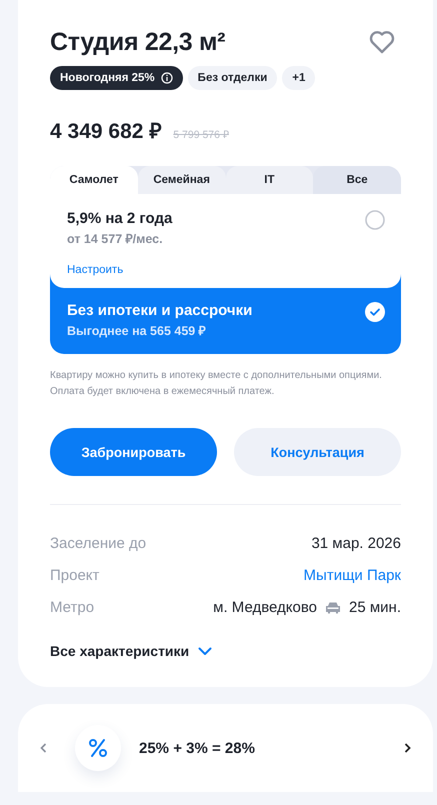 This screenshot has height=805, width=437. I want to click on tag: +1, so click(299, 78).